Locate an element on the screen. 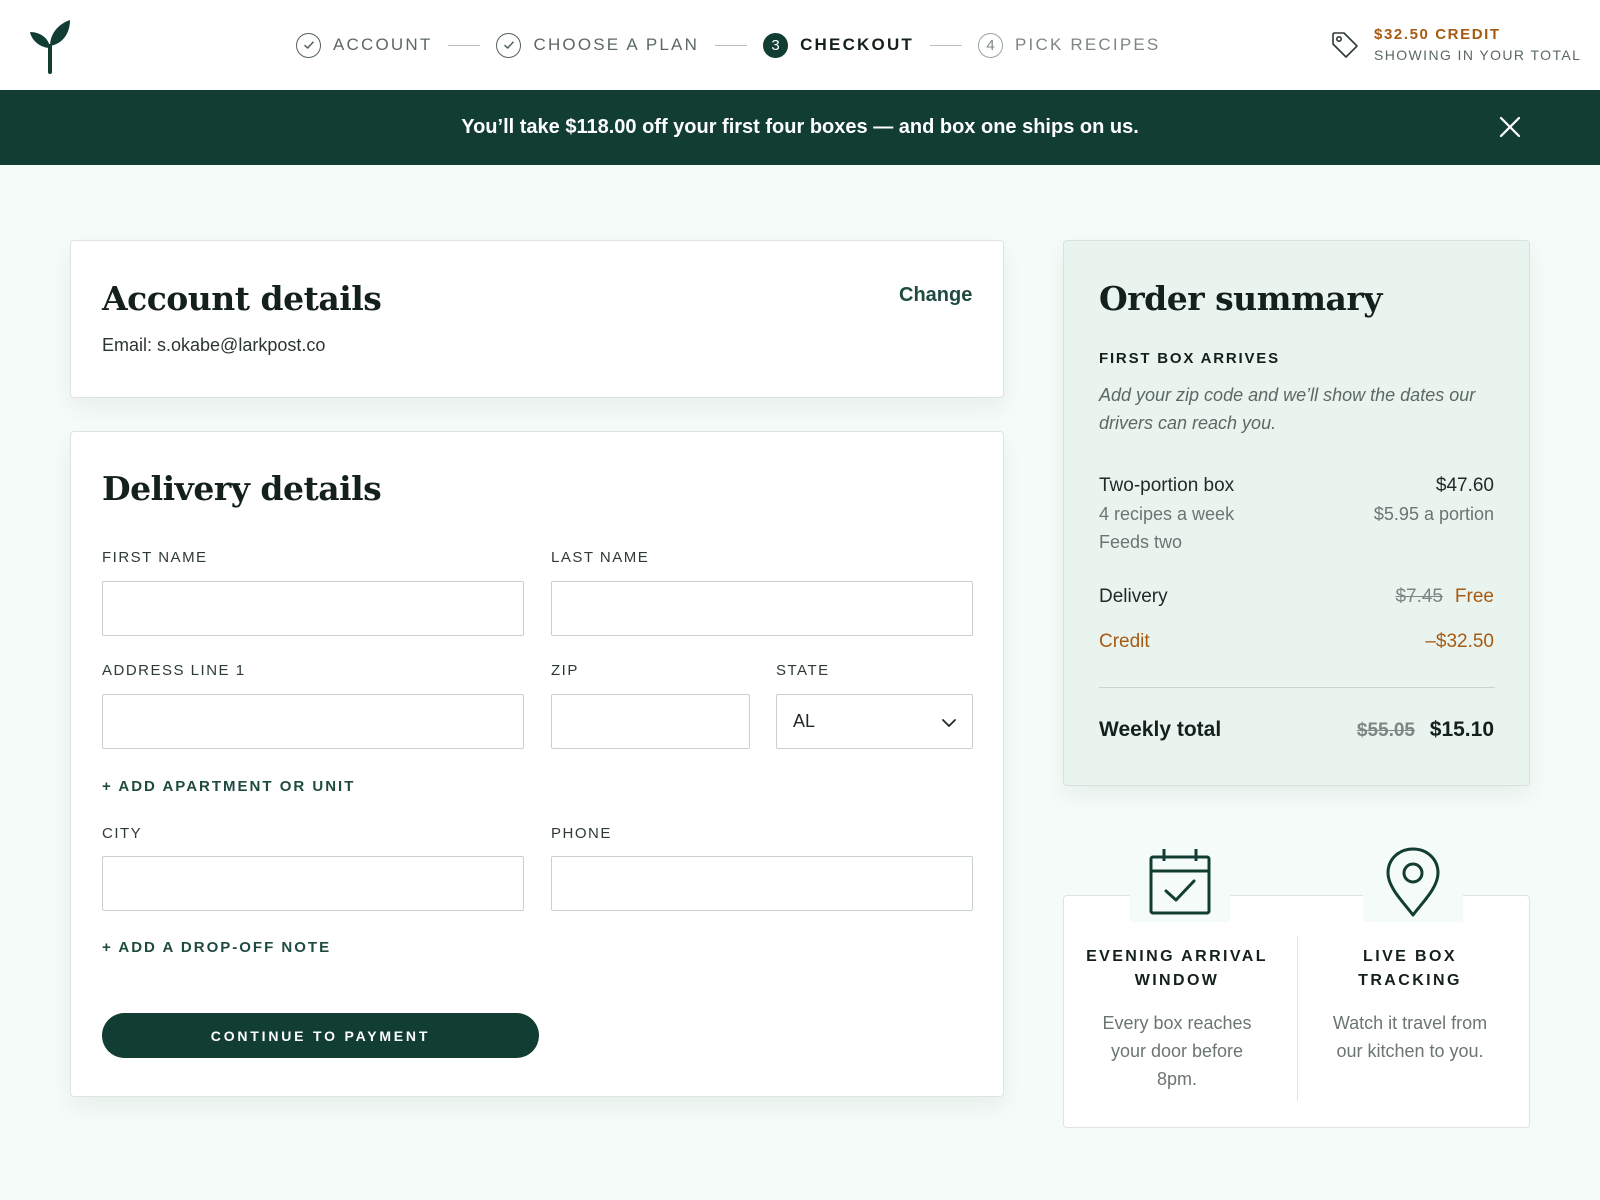 This screenshot has height=1200, width=1600. feature-tracking-desc: Watch it travel from our kitchen to you. is located at coordinates (1410, 1037).